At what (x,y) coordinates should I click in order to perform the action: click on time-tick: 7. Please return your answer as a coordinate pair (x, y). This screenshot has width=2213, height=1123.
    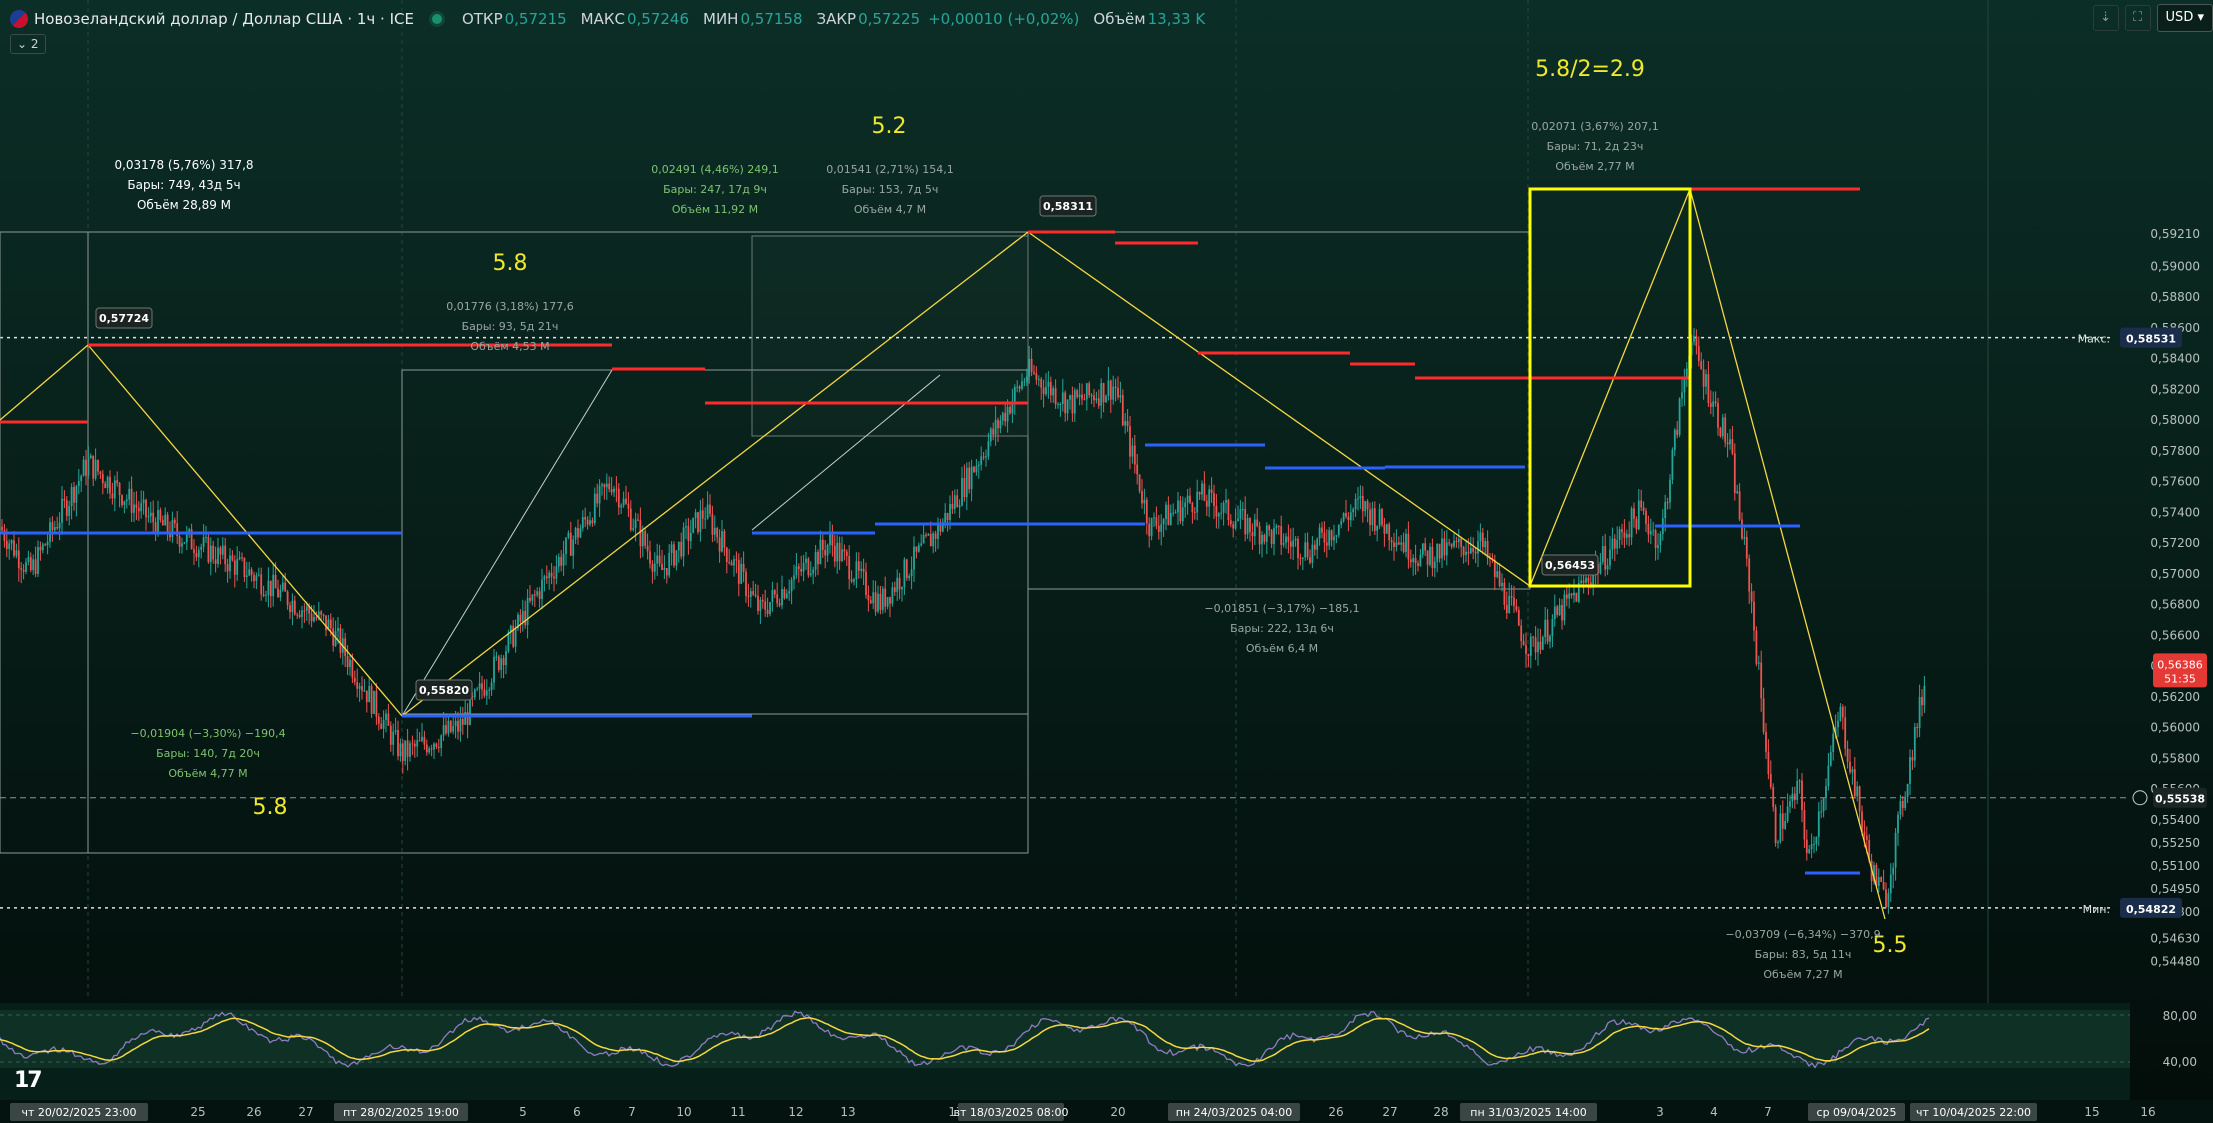
    Looking at the image, I should click on (1768, 1112).